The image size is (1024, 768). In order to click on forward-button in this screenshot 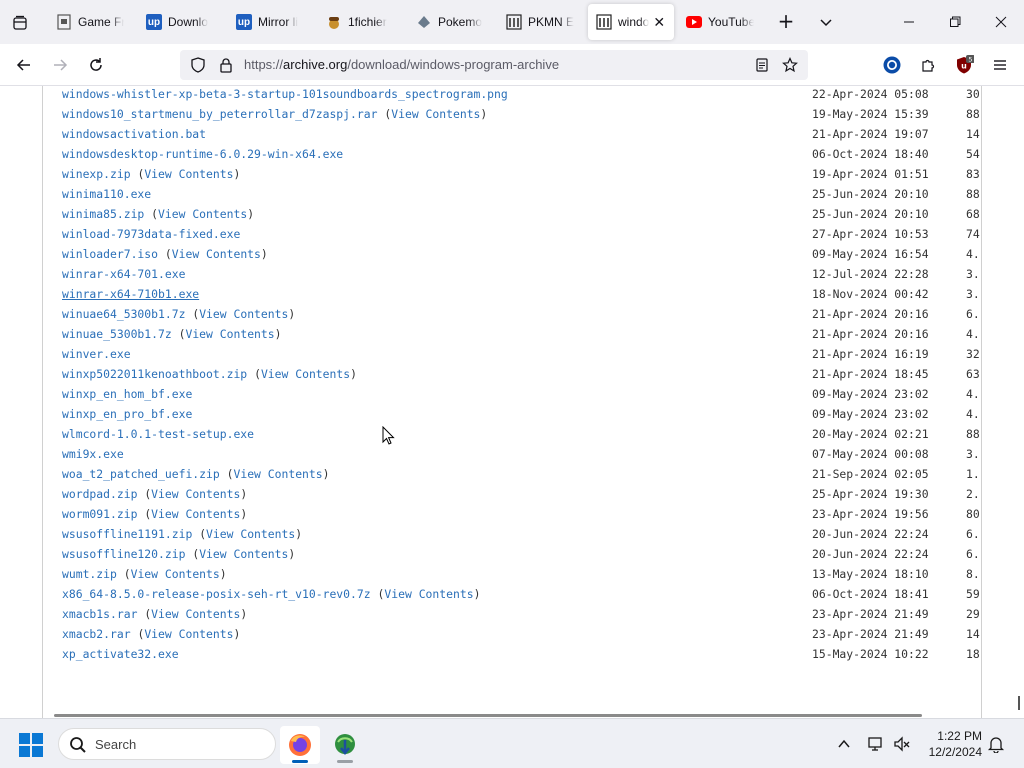, I will do `click(60, 65)`.